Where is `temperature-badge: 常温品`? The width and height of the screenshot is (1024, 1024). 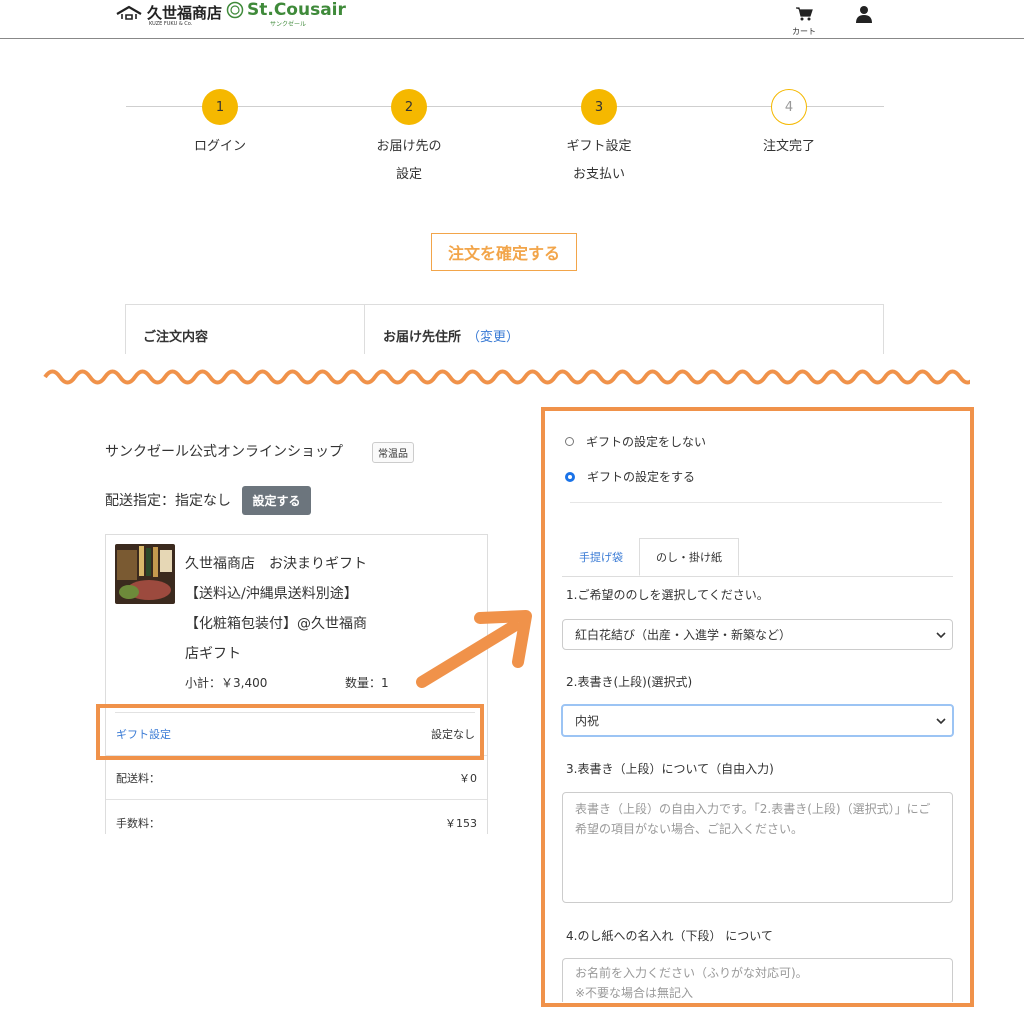
temperature-badge: 常温品 is located at coordinates (393, 452).